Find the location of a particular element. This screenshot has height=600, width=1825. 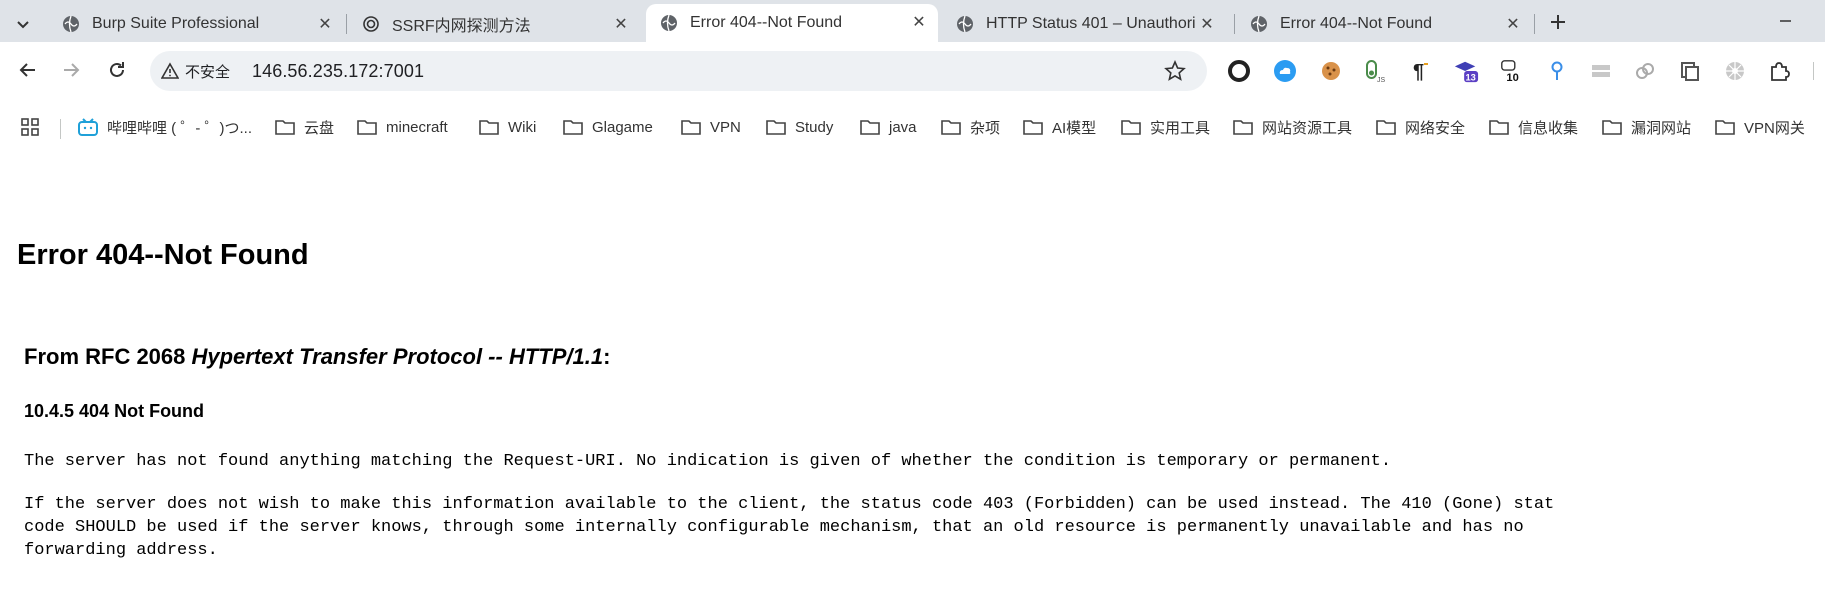

bookmark-folder-info: 信息收集 is located at coordinates (1533, 127).